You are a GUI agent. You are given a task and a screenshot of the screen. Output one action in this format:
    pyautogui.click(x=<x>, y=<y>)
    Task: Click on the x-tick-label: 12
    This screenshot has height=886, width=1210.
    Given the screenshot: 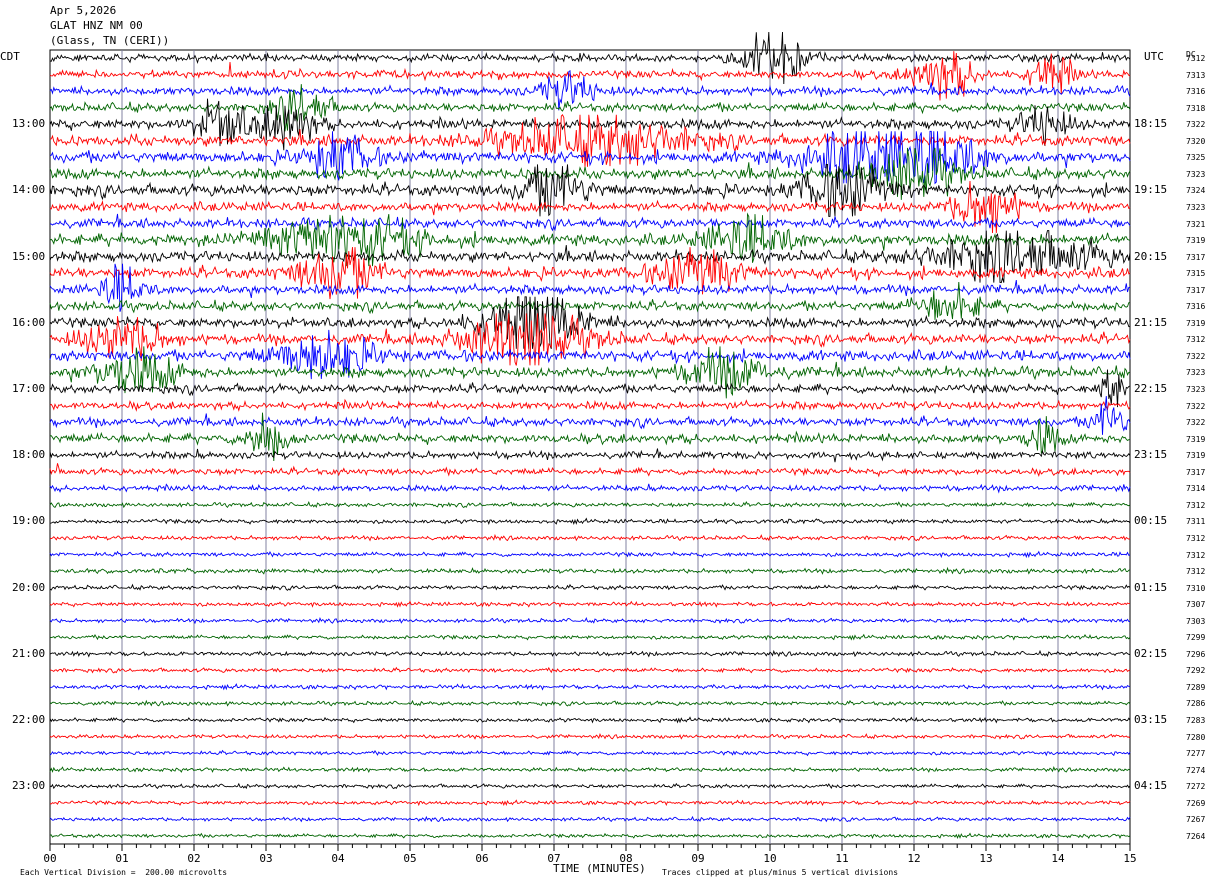 What is the action you would take?
    pyautogui.click(x=913, y=858)
    